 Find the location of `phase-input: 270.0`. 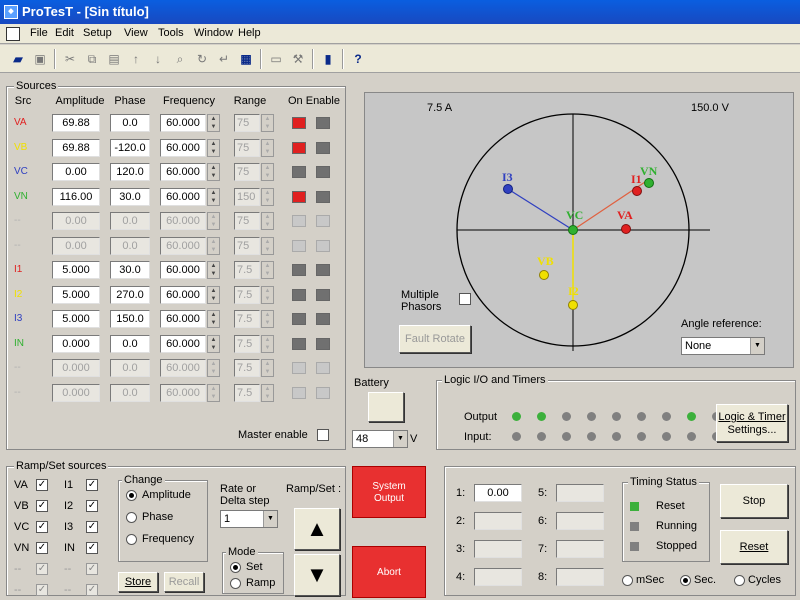

phase-input: 270.0 is located at coordinates (130, 295).